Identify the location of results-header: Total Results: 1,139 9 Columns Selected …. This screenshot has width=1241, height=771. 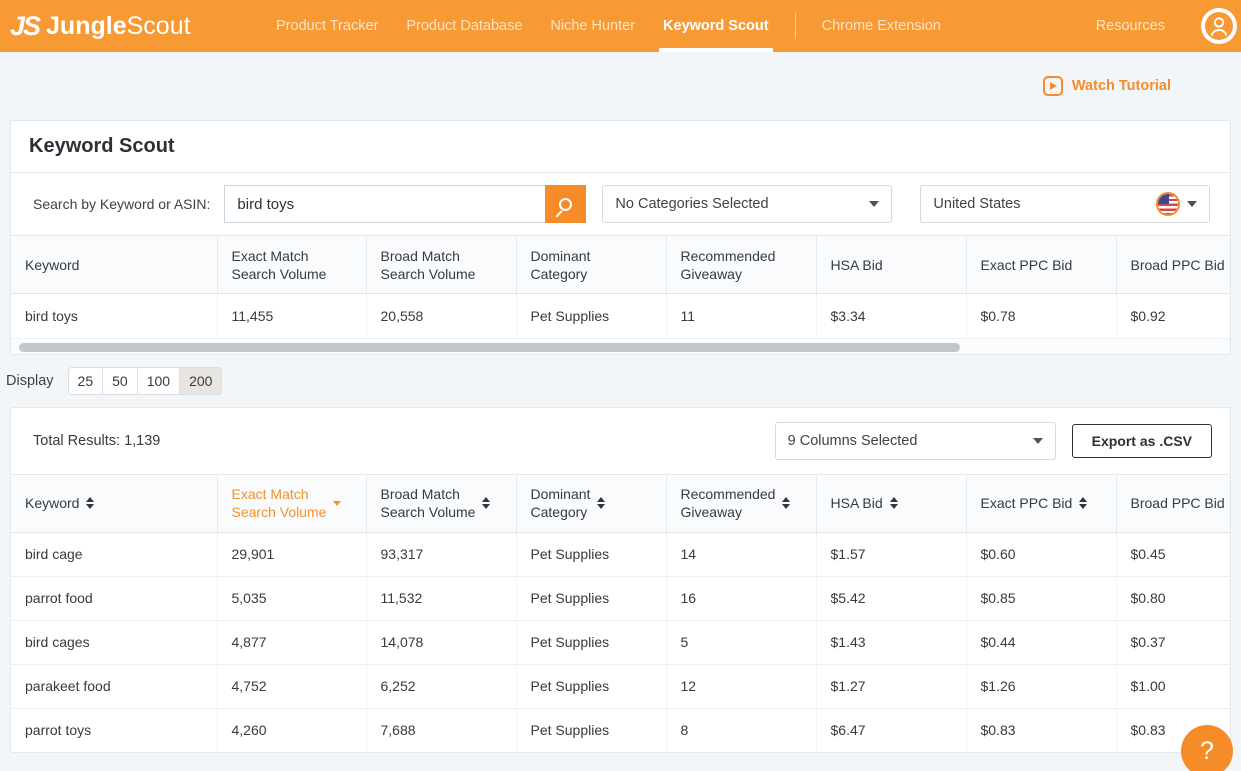
(620, 441).